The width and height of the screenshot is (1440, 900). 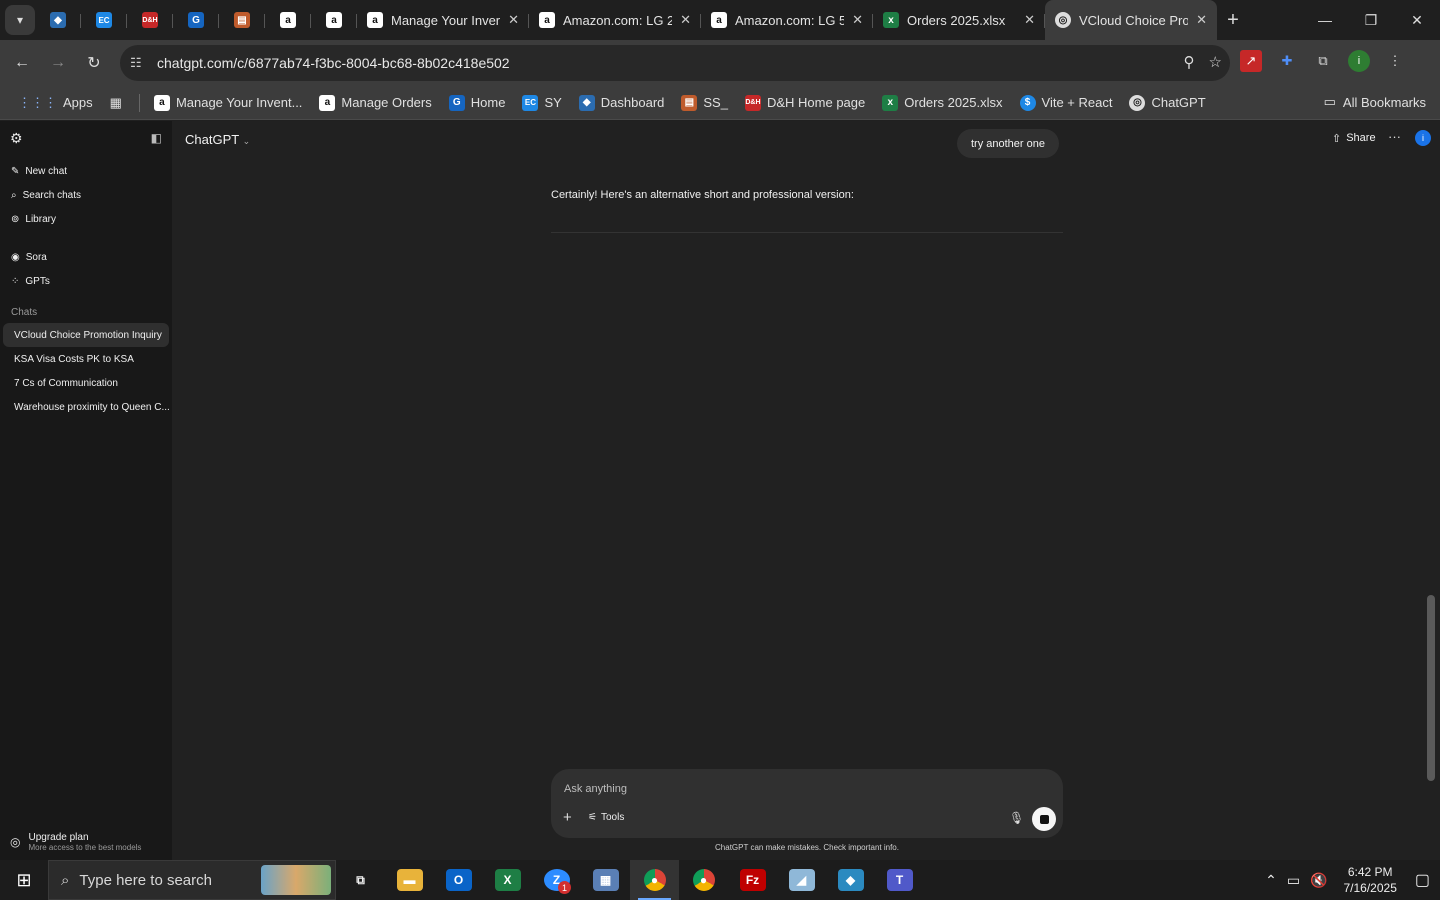 What do you see at coordinates (55, 103) in the screenshot?
I see `bookmark-apps: ⋮⋮⋮ Apps` at bounding box center [55, 103].